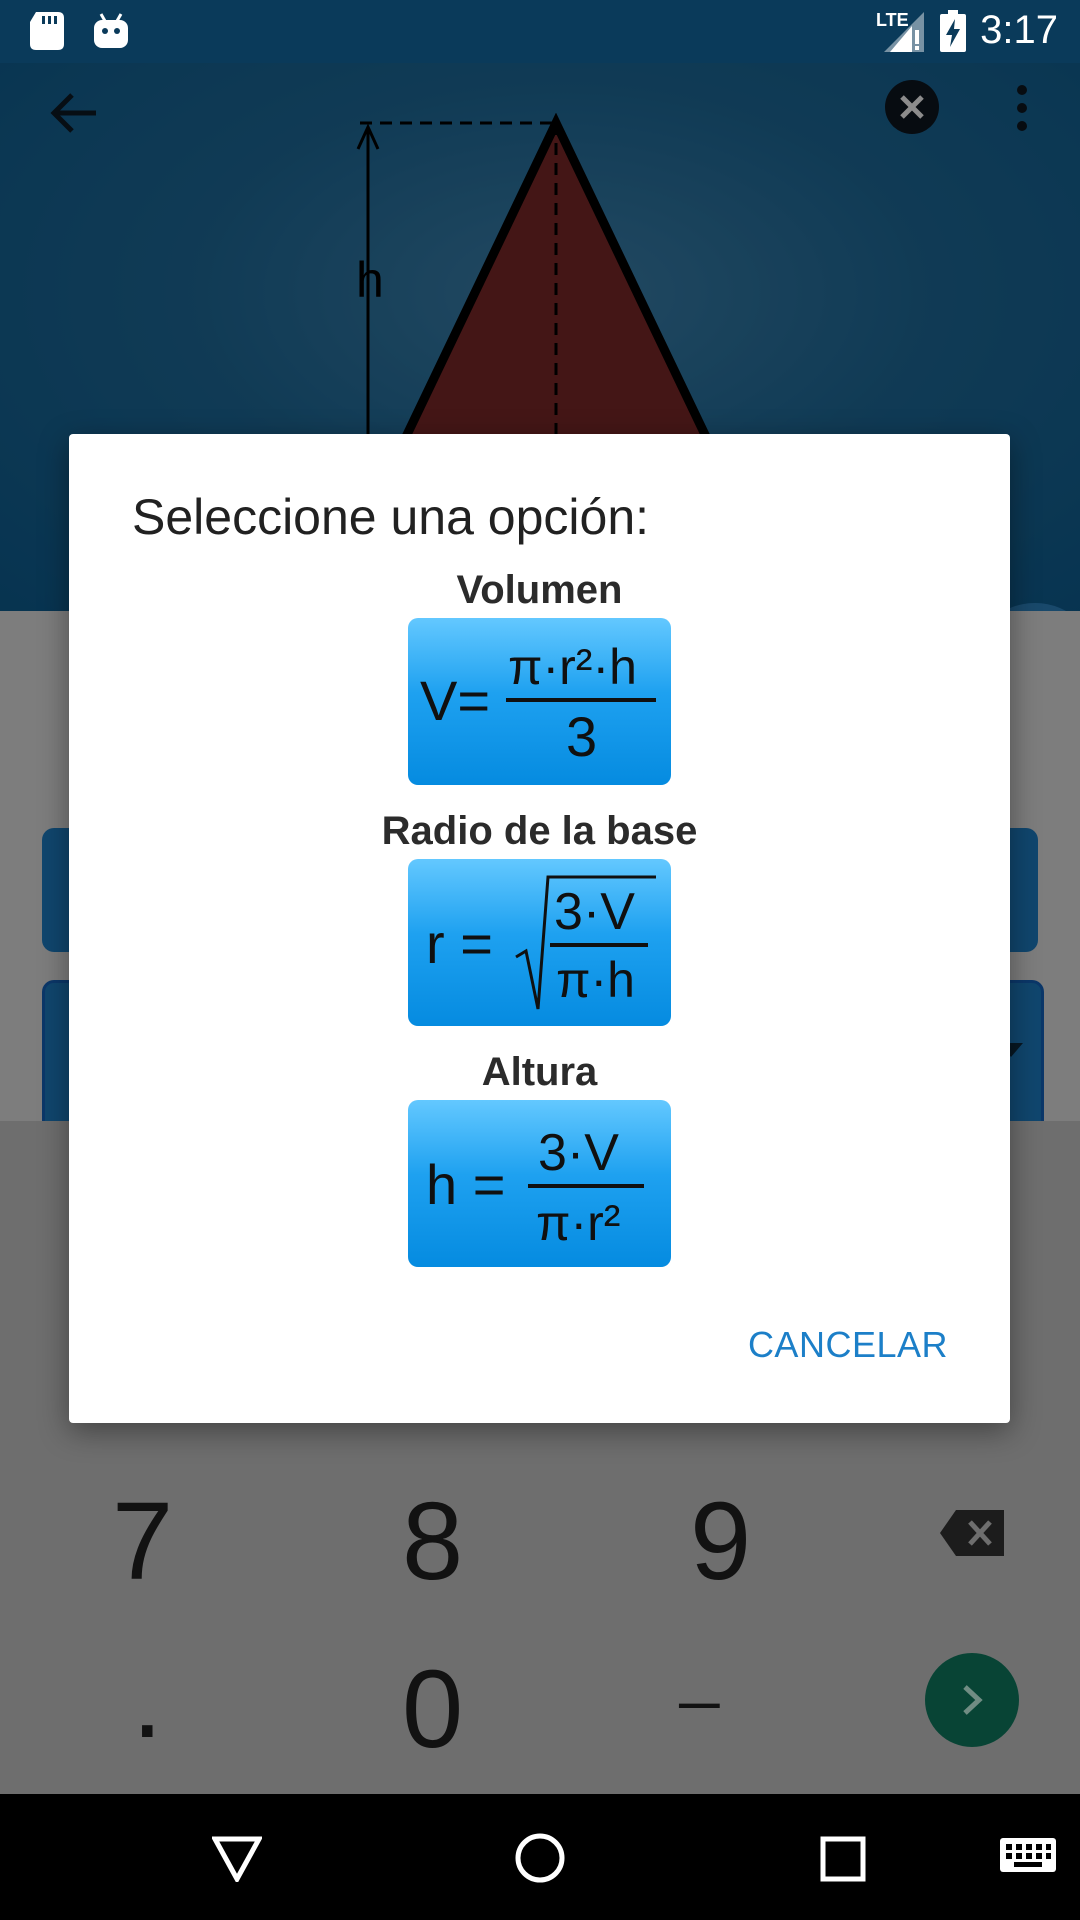 This screenshot has height=1920, width=1080. I want to click on option-volume-button: V= π·r²·h 3, so click(539, 701).